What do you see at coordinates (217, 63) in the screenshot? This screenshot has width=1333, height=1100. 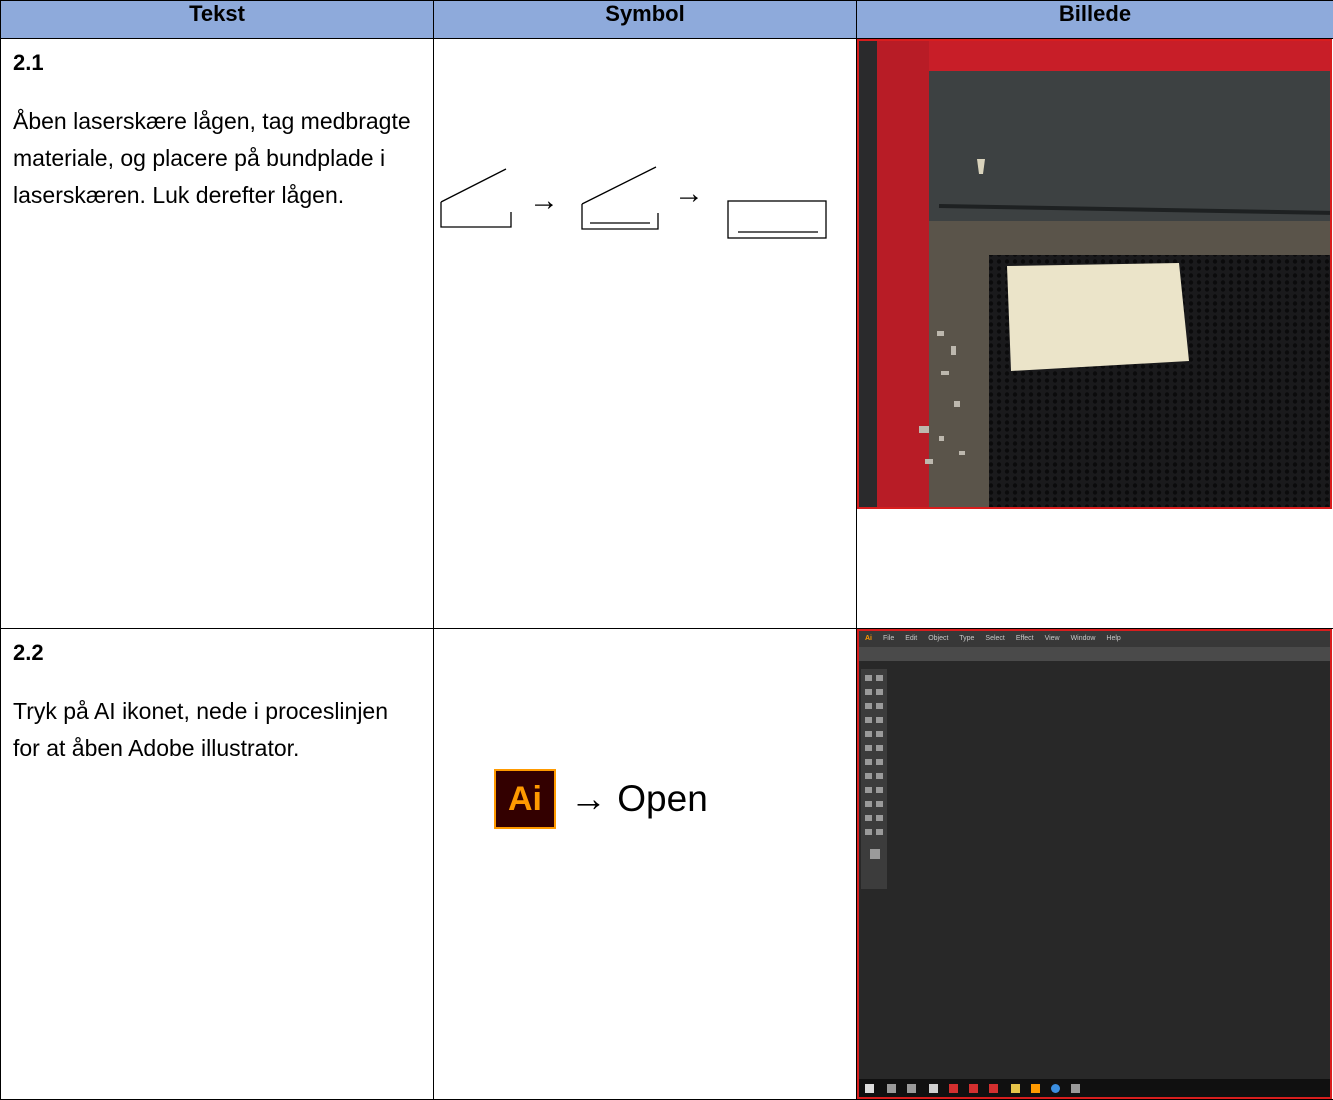 I see `step-number: 2.1` at bounding box center [217, 63].